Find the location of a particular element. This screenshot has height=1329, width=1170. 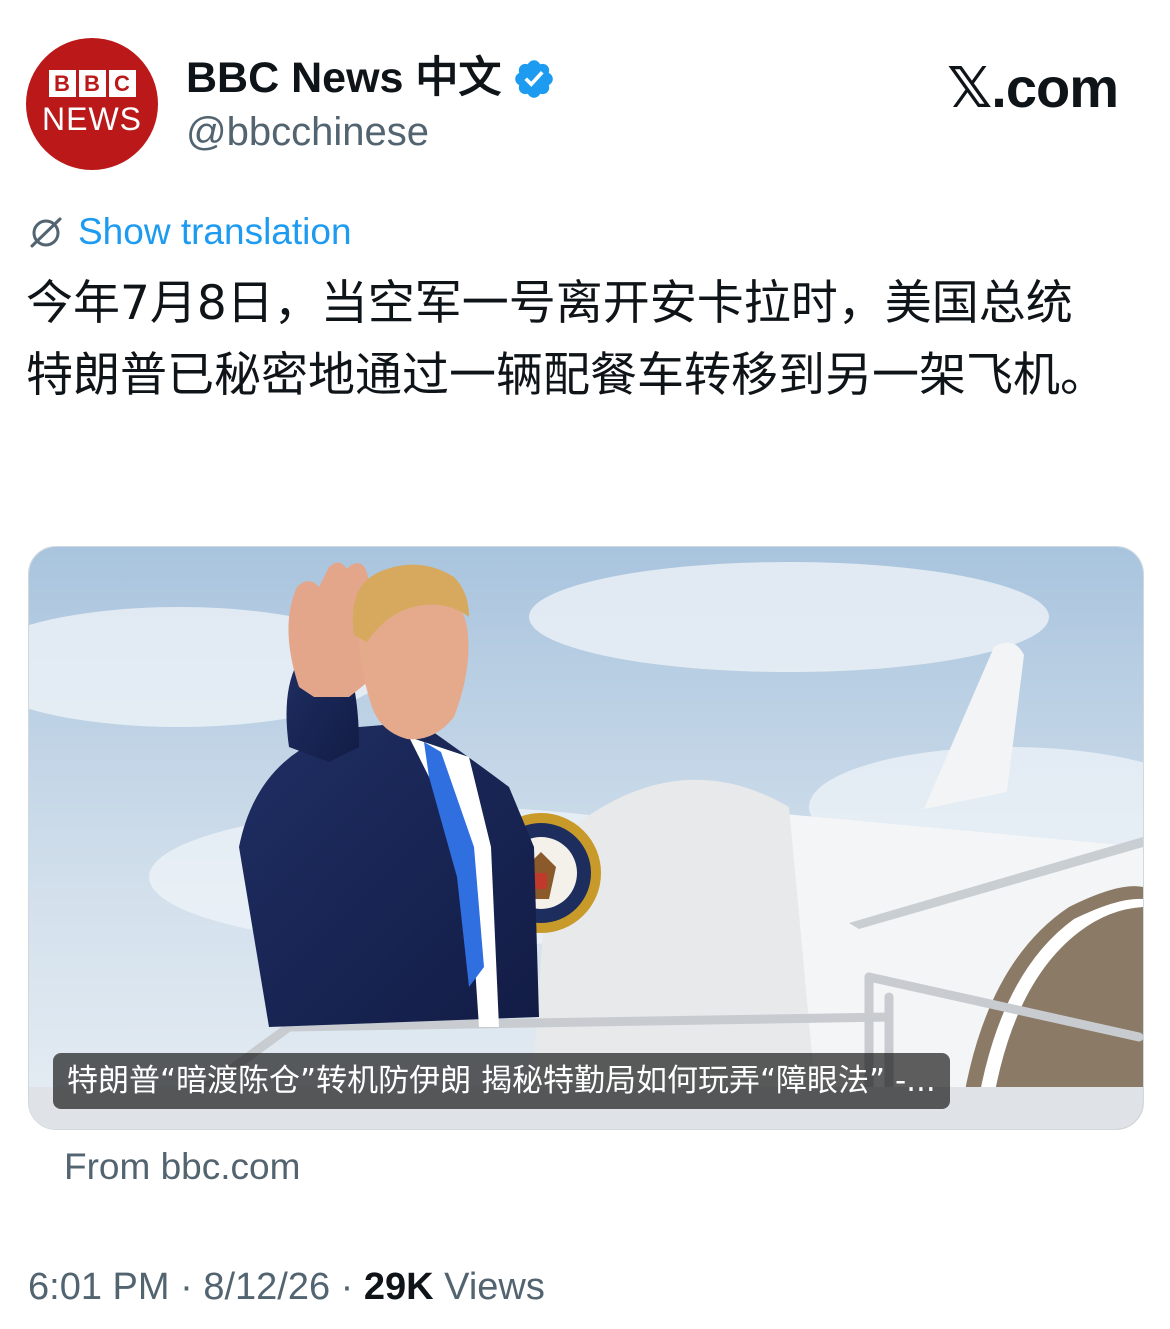

show-translation-label: Show translation is located at coordinates (215, 231).